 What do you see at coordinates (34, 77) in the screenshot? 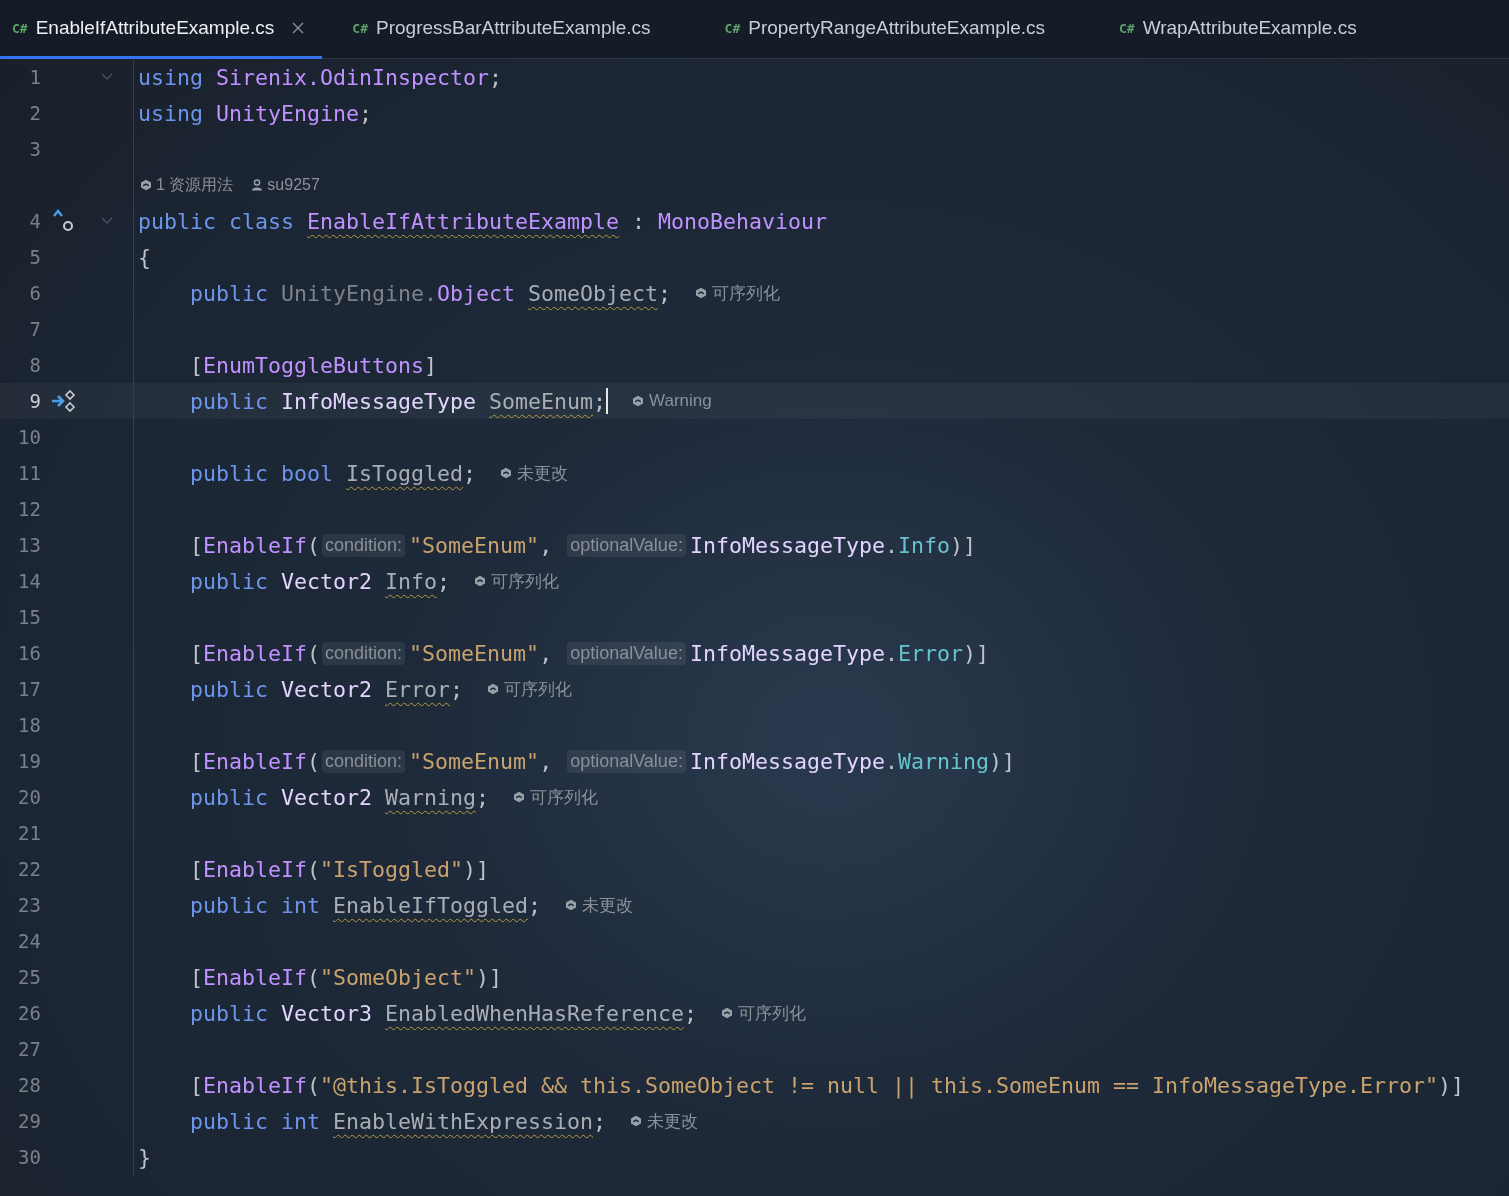
I see `line-number: 1` at bounding box center [34, 77].